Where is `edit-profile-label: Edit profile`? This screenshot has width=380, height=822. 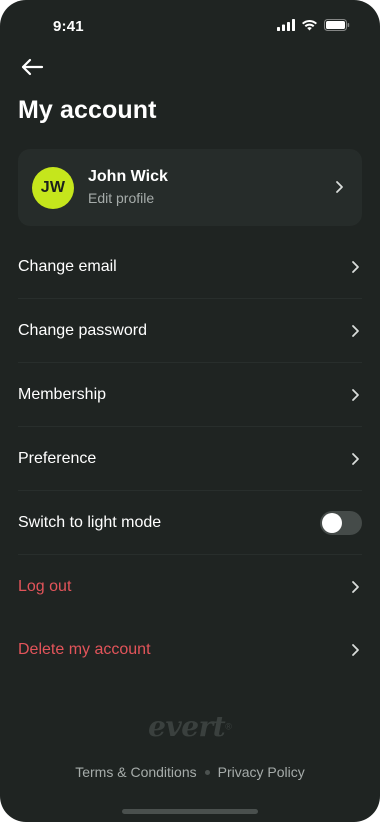
edit-profile-label: Edit profile is located at coordinates (121, 198).